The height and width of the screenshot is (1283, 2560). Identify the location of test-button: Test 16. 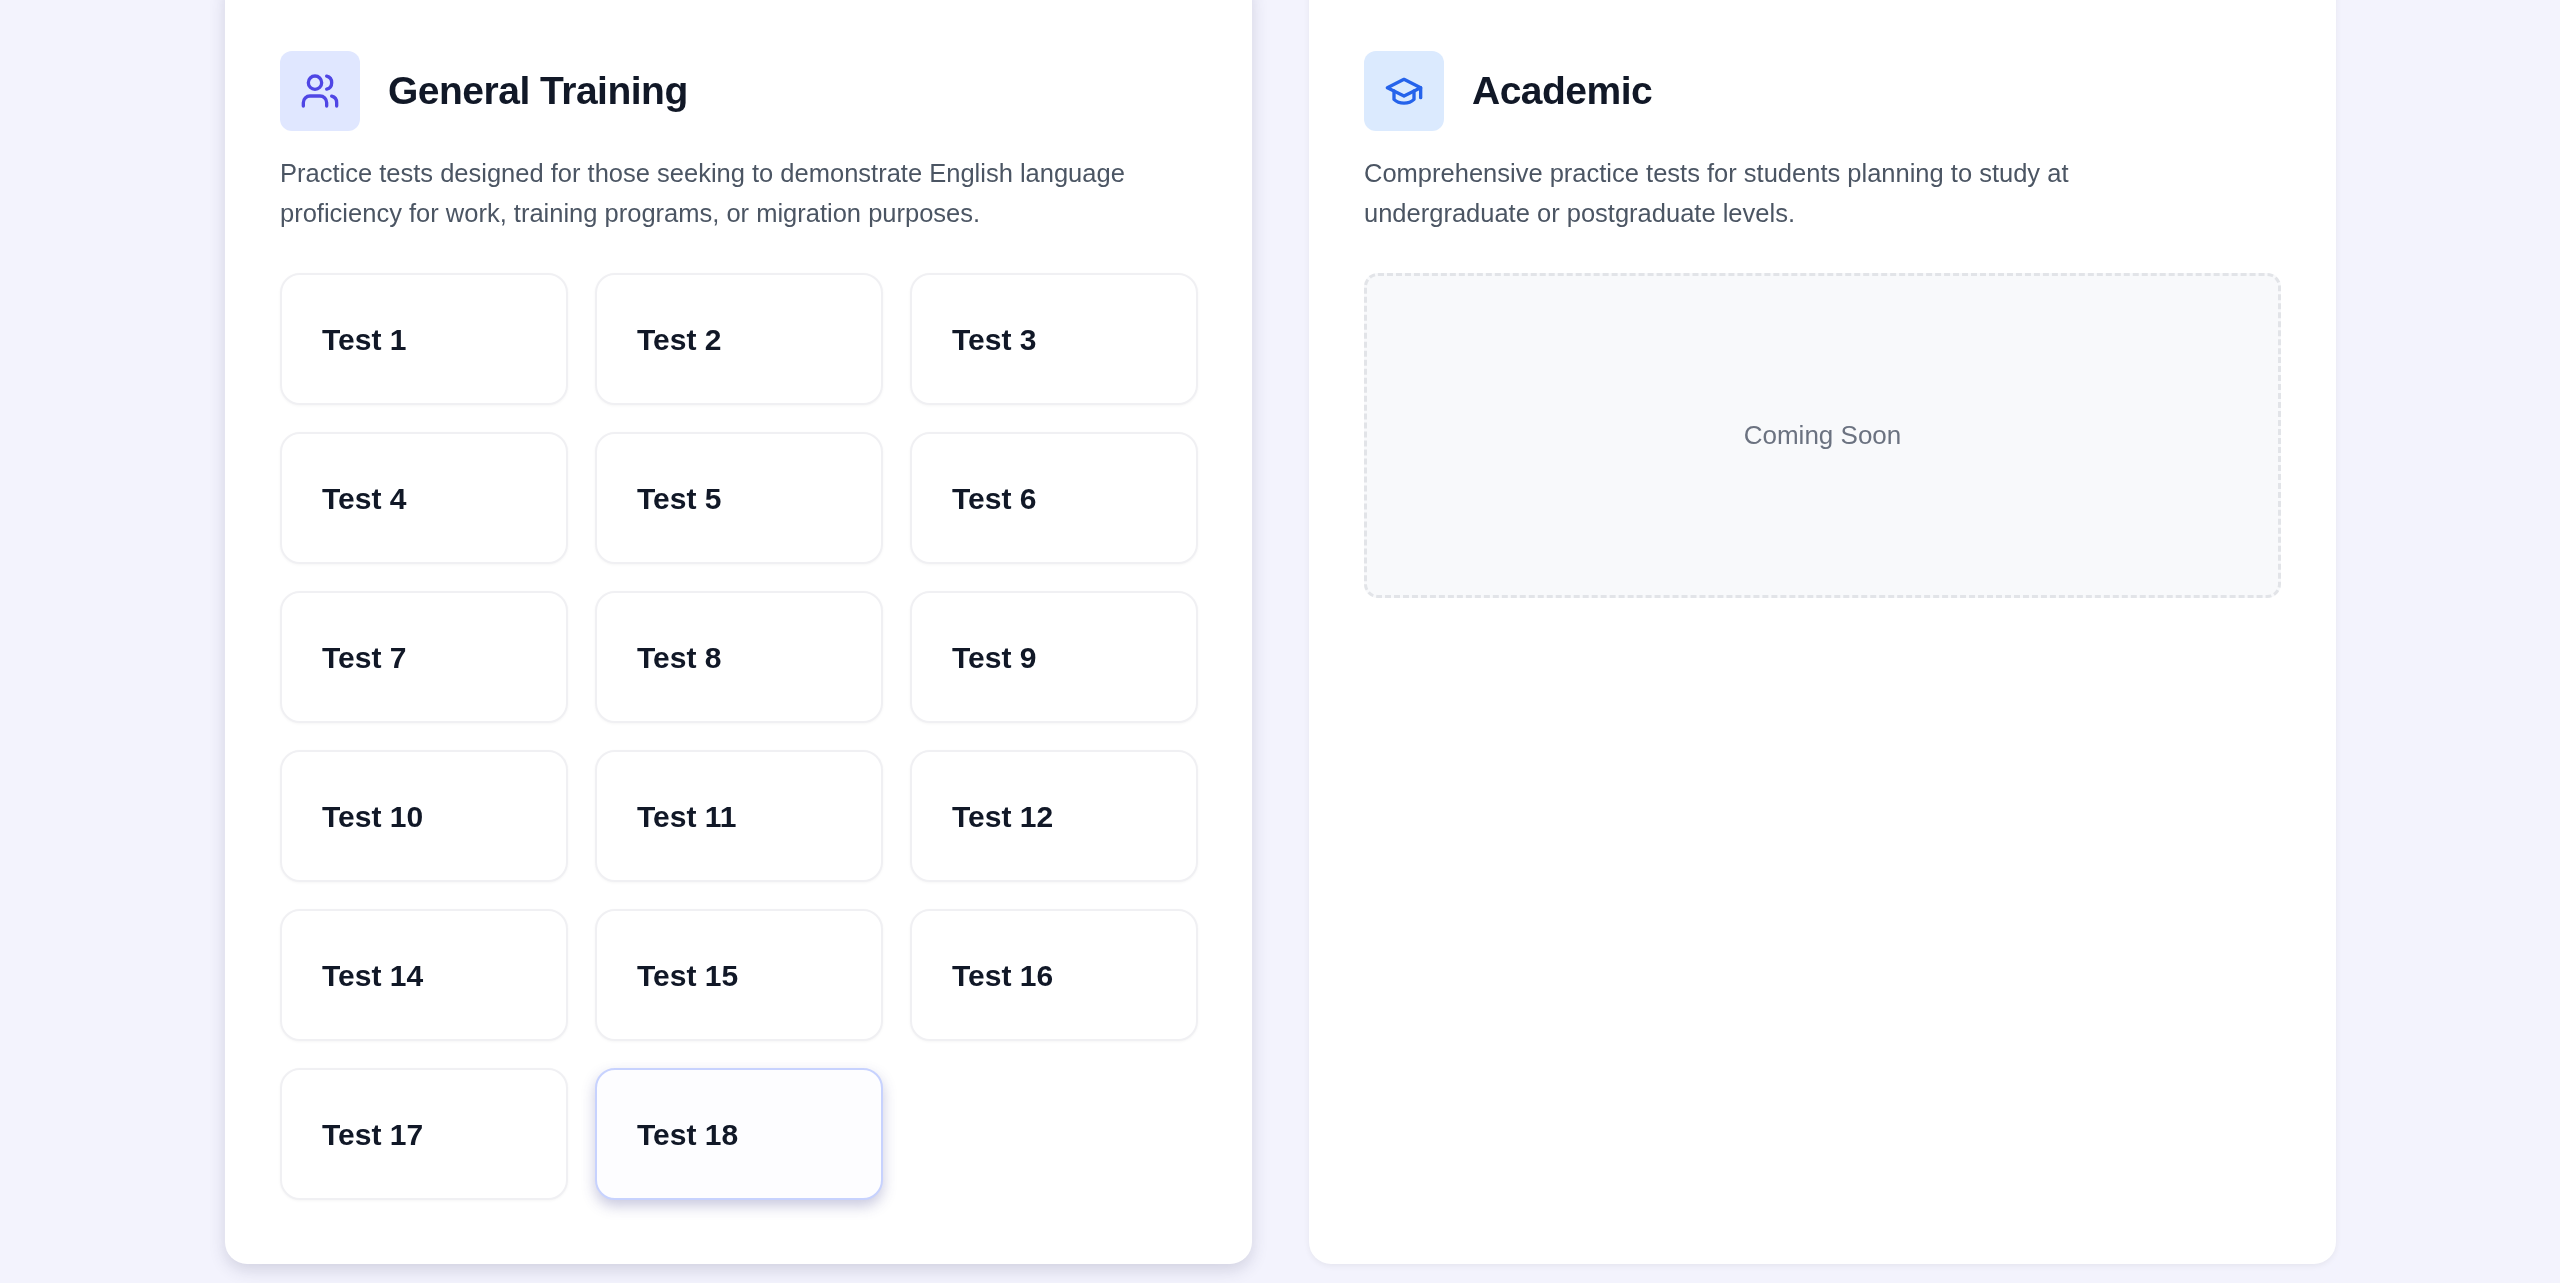
(1054, 975).